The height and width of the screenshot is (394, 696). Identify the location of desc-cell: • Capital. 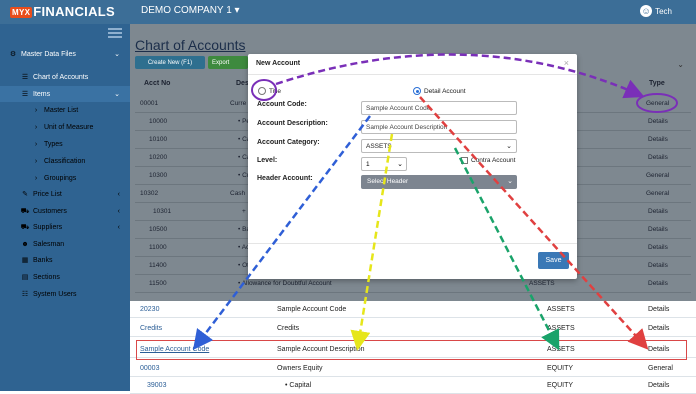
(298, 385).